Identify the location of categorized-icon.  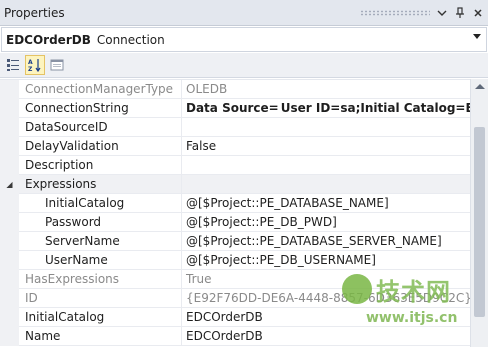
(13, 65).